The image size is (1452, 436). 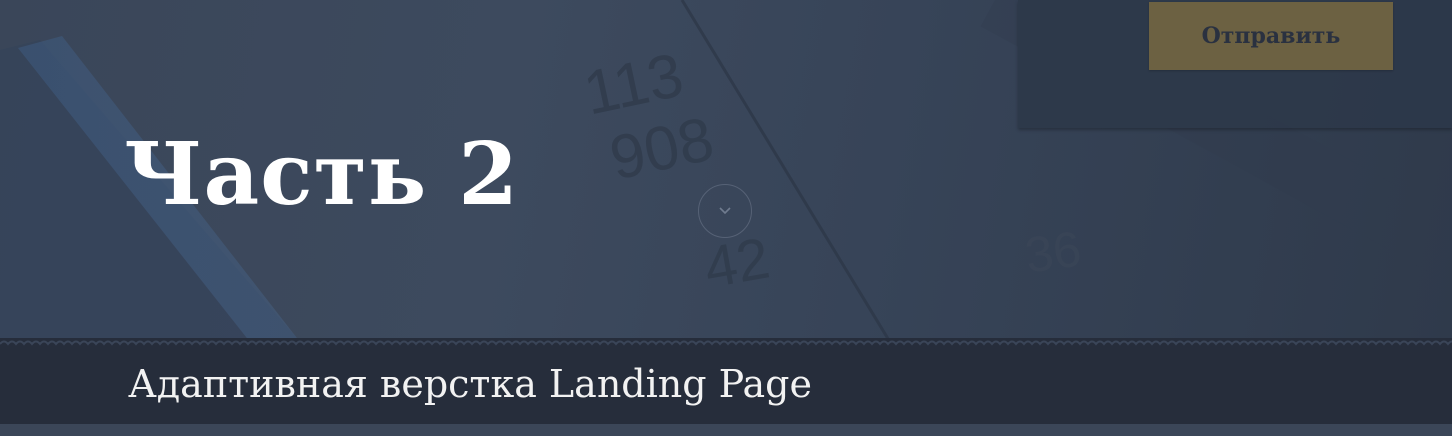 What do you see at coordinates (1271, 36) in the screenshot?
I see `submit-button: Отправить` at bounding box center [1271, 36].